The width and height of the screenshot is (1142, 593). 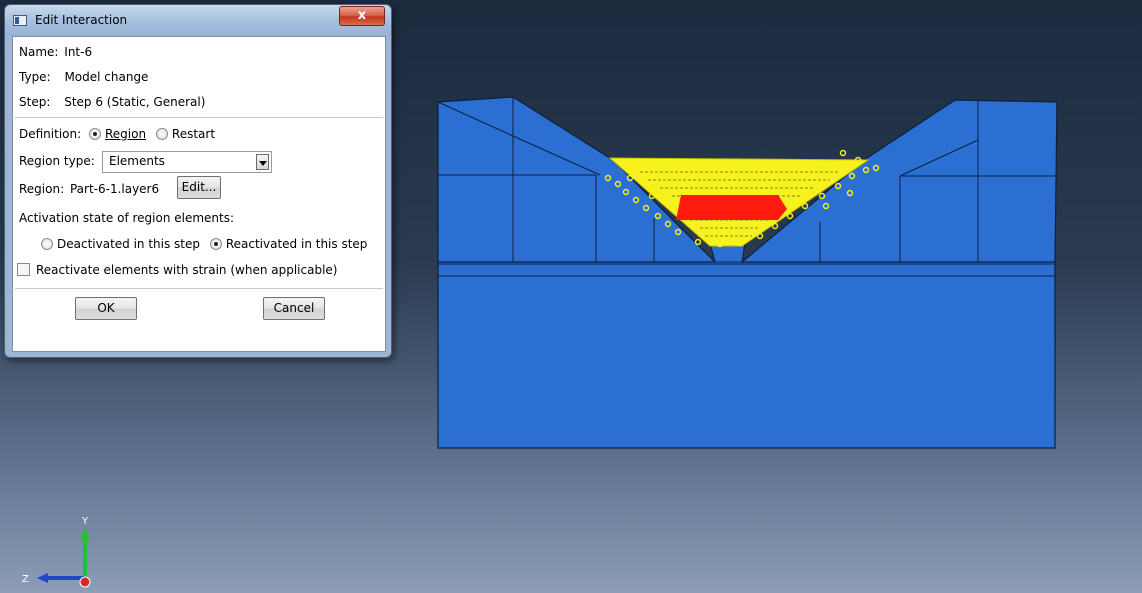 What do you see at coordinates (85, 521) in the screenshot?
I see `y-axis-label: Y` at bounding box center [85, 521].